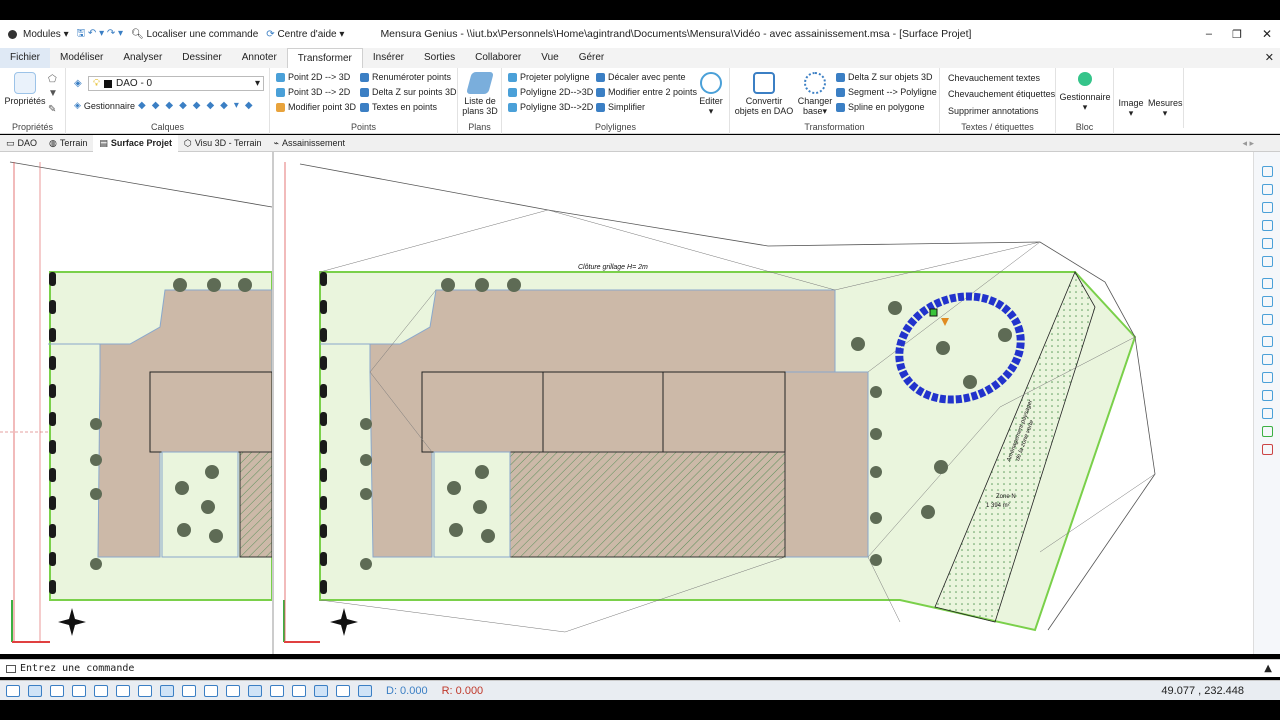  Describe the element at coordinates (176, 83) in the screenshot. I see `layer-select: 💡︎ DAO - 0 ▾` at that location.